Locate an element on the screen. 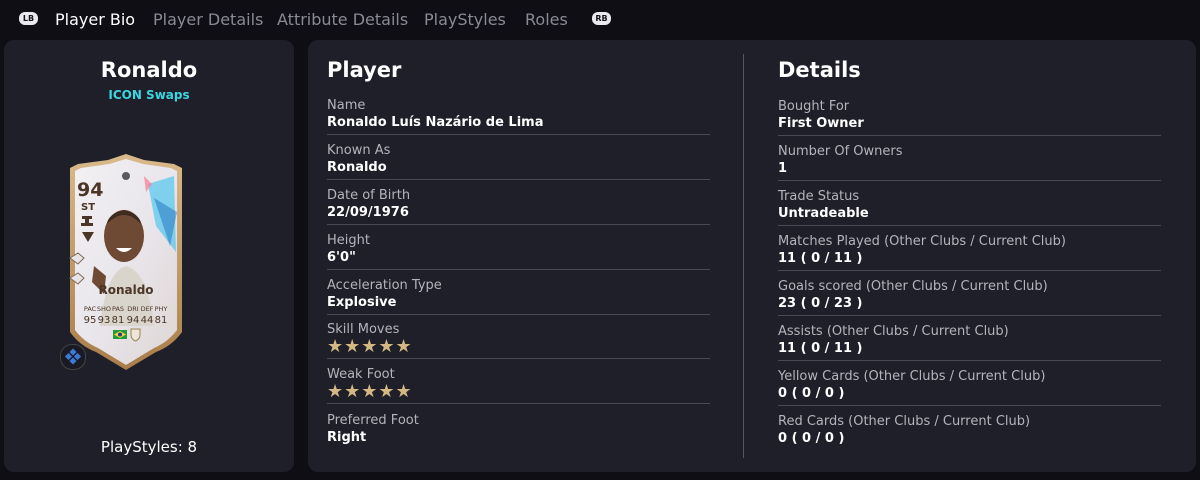  field-value: 1 is located at coordinates (783, 168).